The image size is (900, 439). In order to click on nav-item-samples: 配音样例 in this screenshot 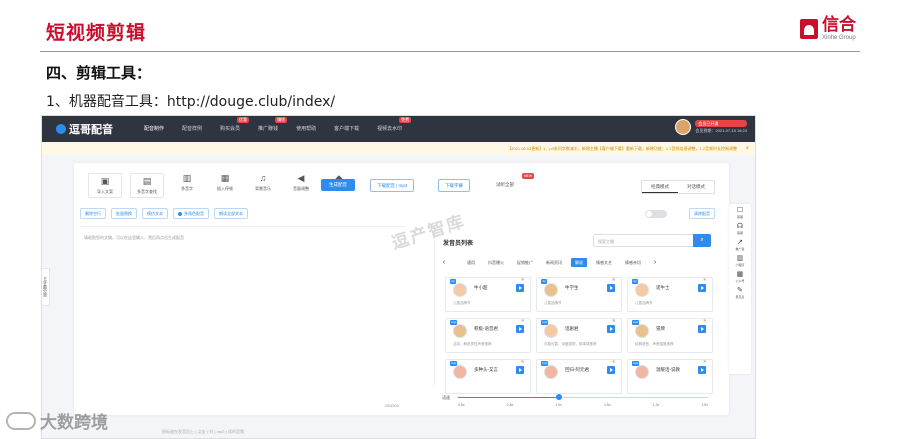, I will do `click(192, 129)`.